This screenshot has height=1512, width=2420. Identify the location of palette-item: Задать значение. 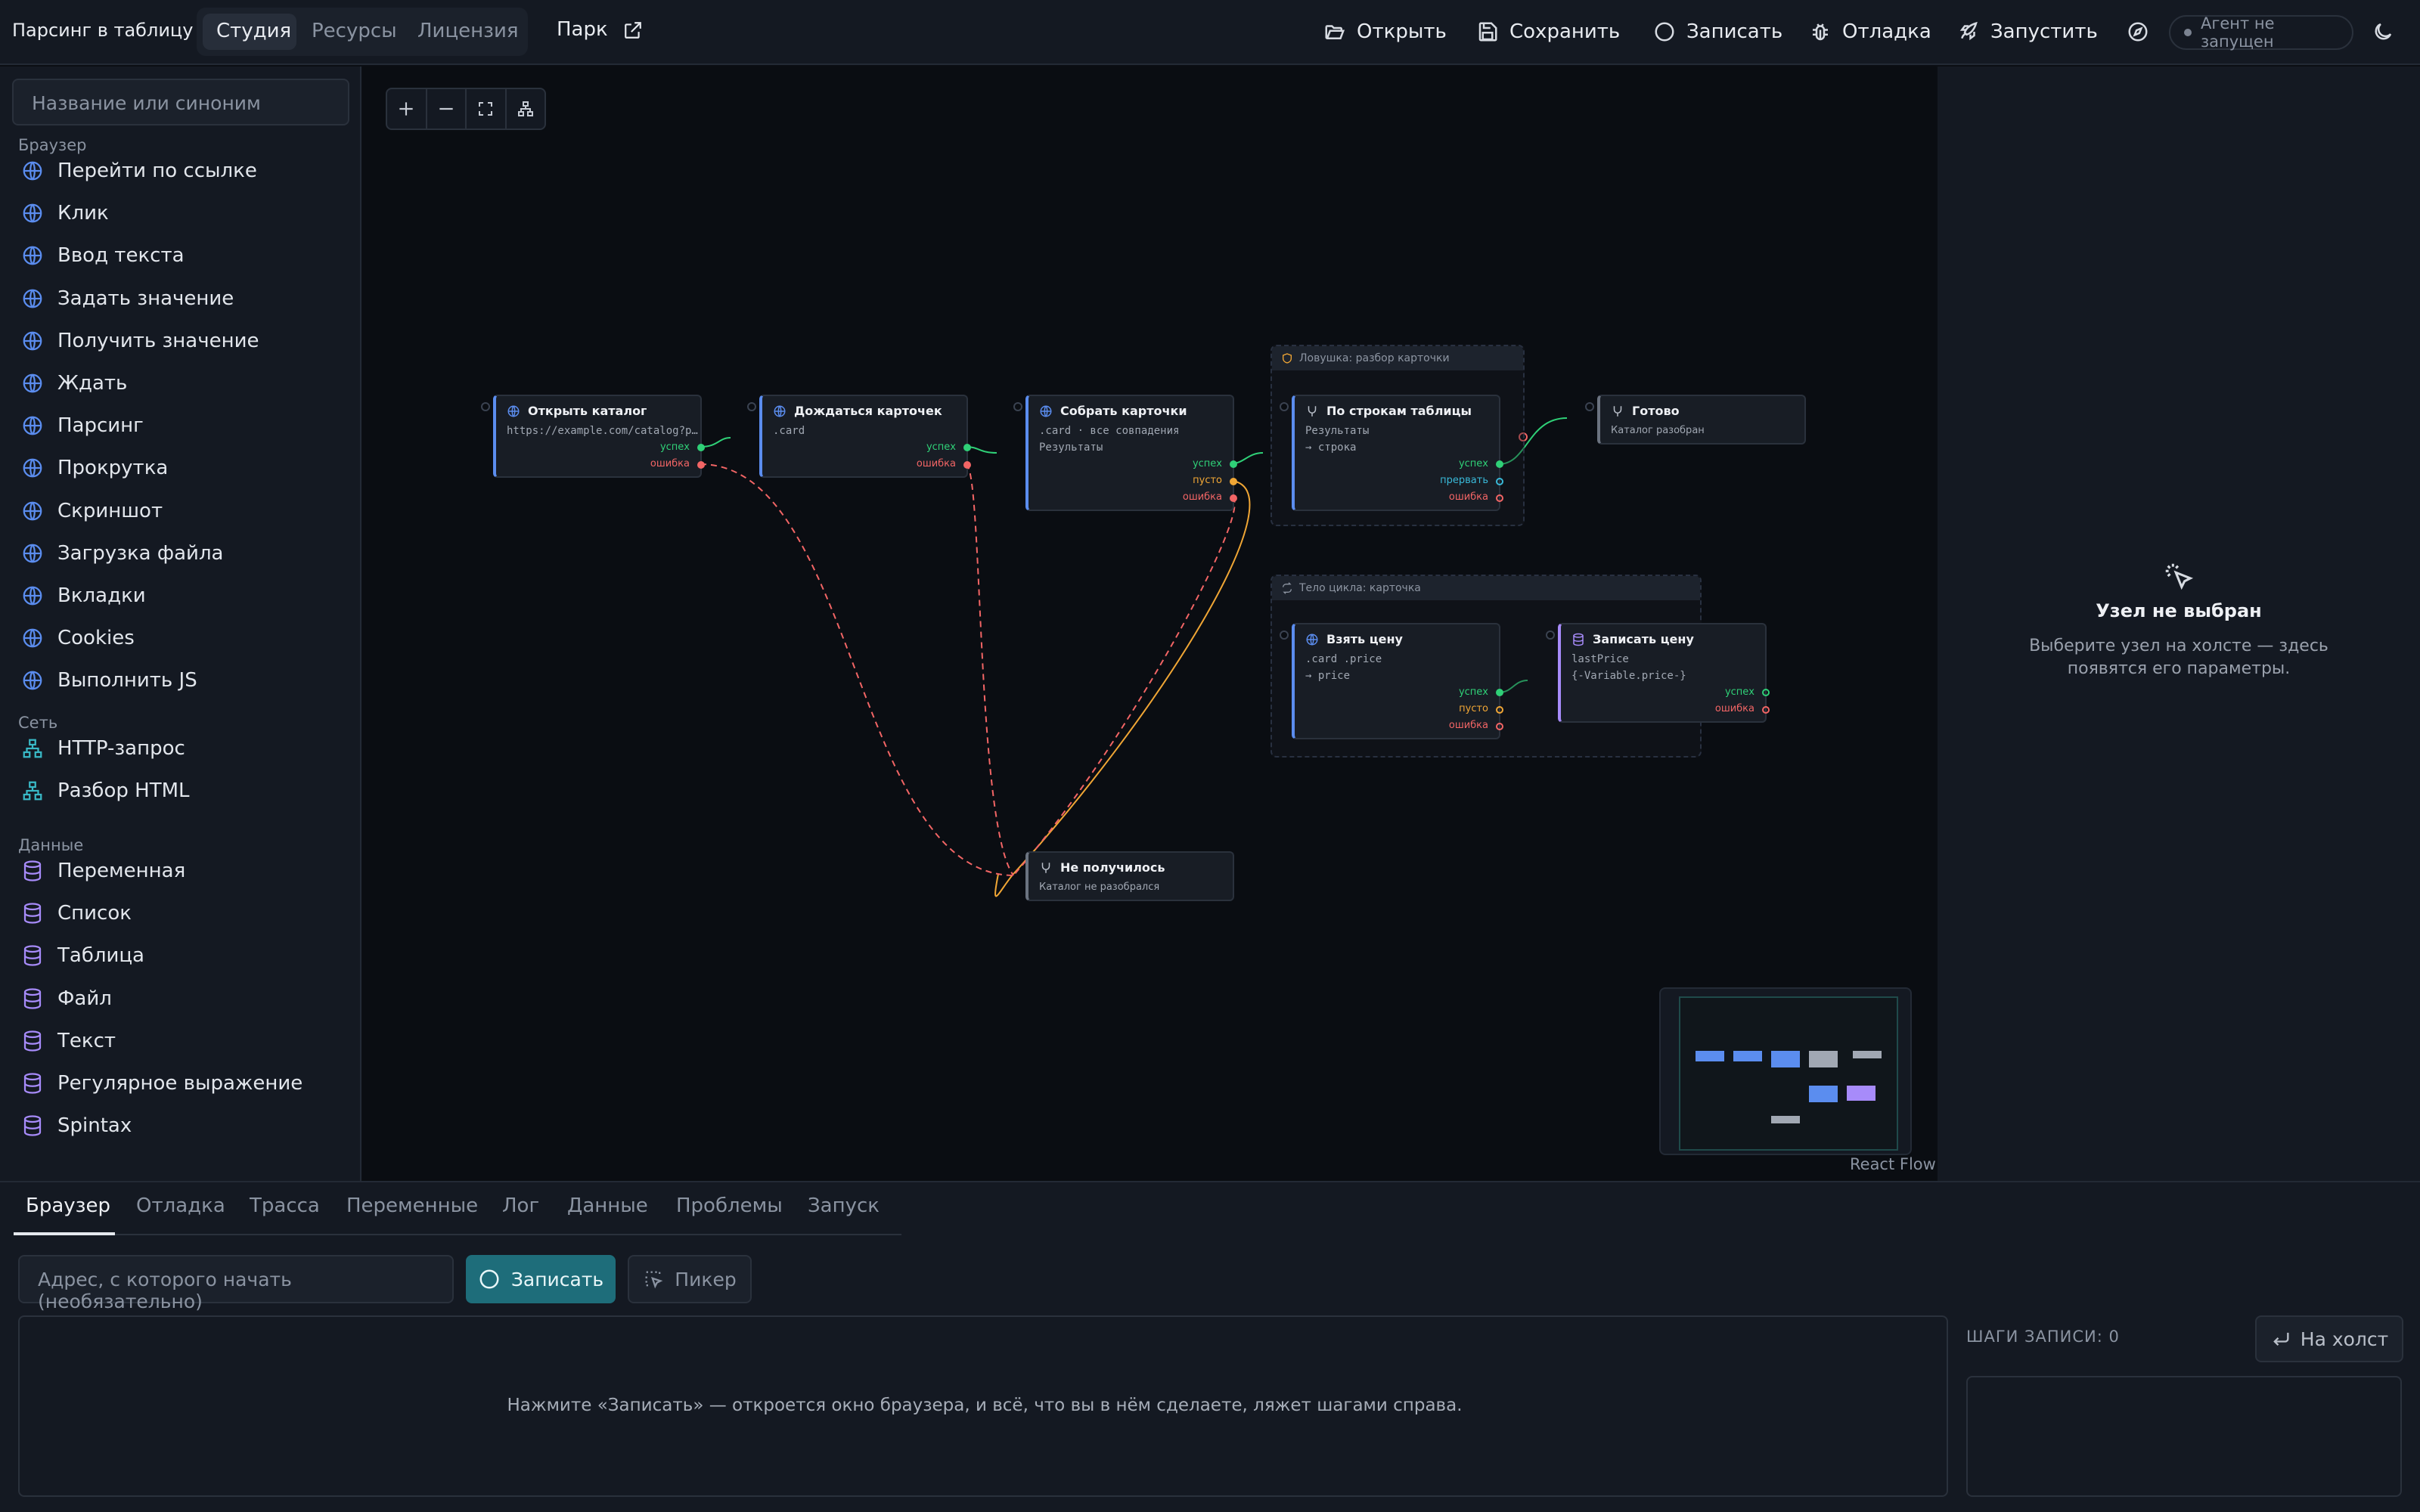
(127, 299).